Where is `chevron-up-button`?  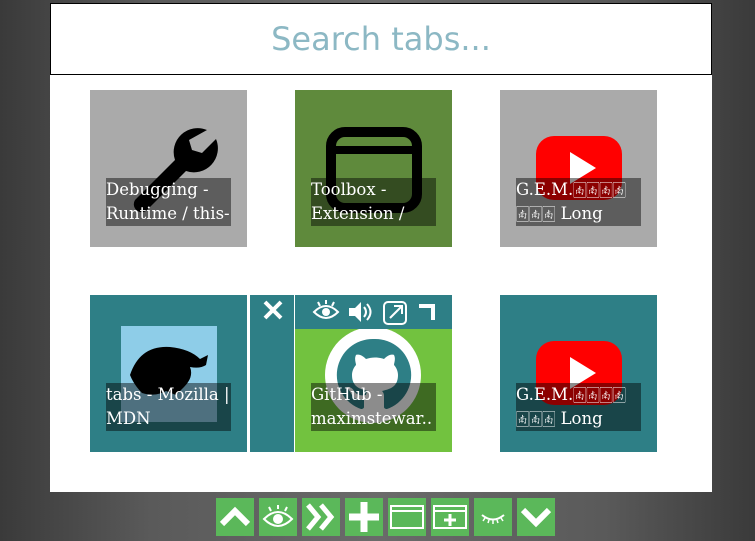
chevron-up-button is located at coordinates (235, 517).